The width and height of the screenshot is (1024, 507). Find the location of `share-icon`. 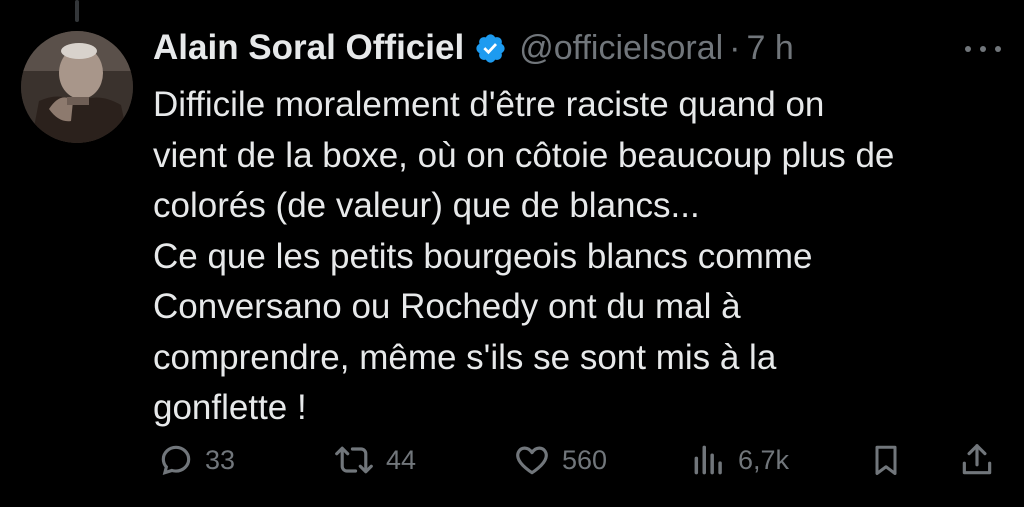

share-icon is located at coordinates (977, 460).